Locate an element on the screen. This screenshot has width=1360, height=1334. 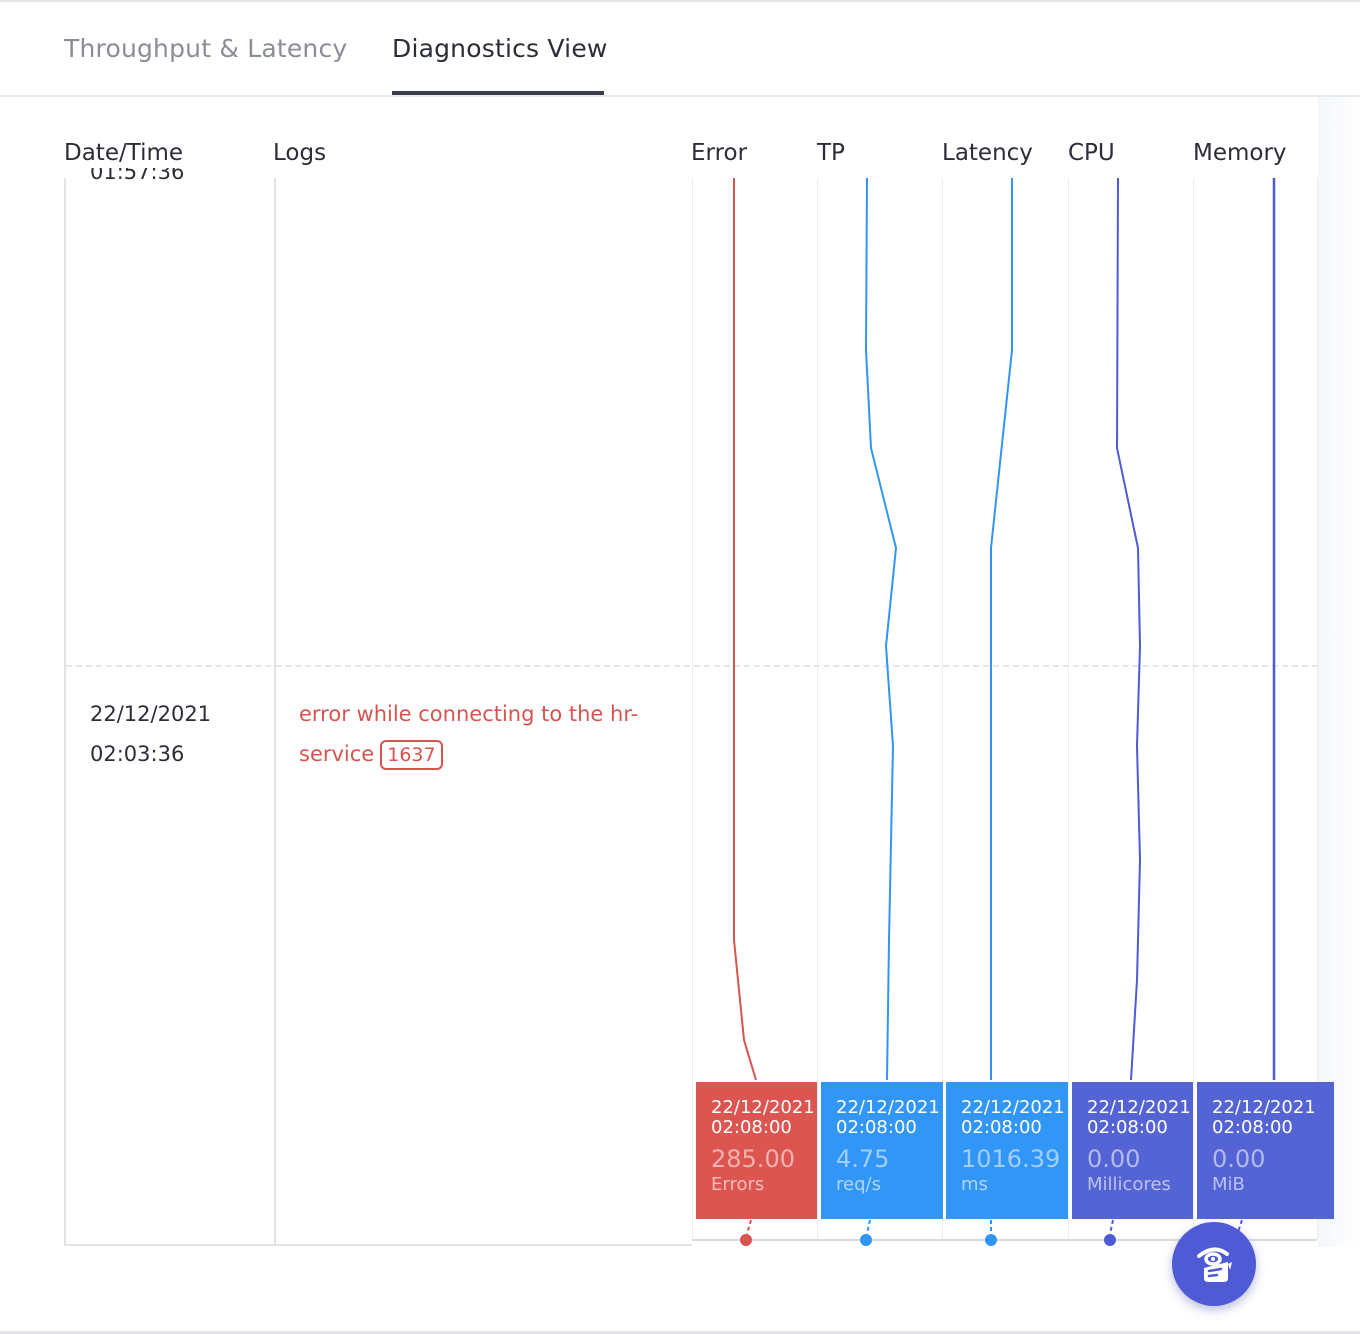
tooltip-cpu: 22/12/2021 02:08:00 0.00 Millicores is located at coordinates (1132, 1150).